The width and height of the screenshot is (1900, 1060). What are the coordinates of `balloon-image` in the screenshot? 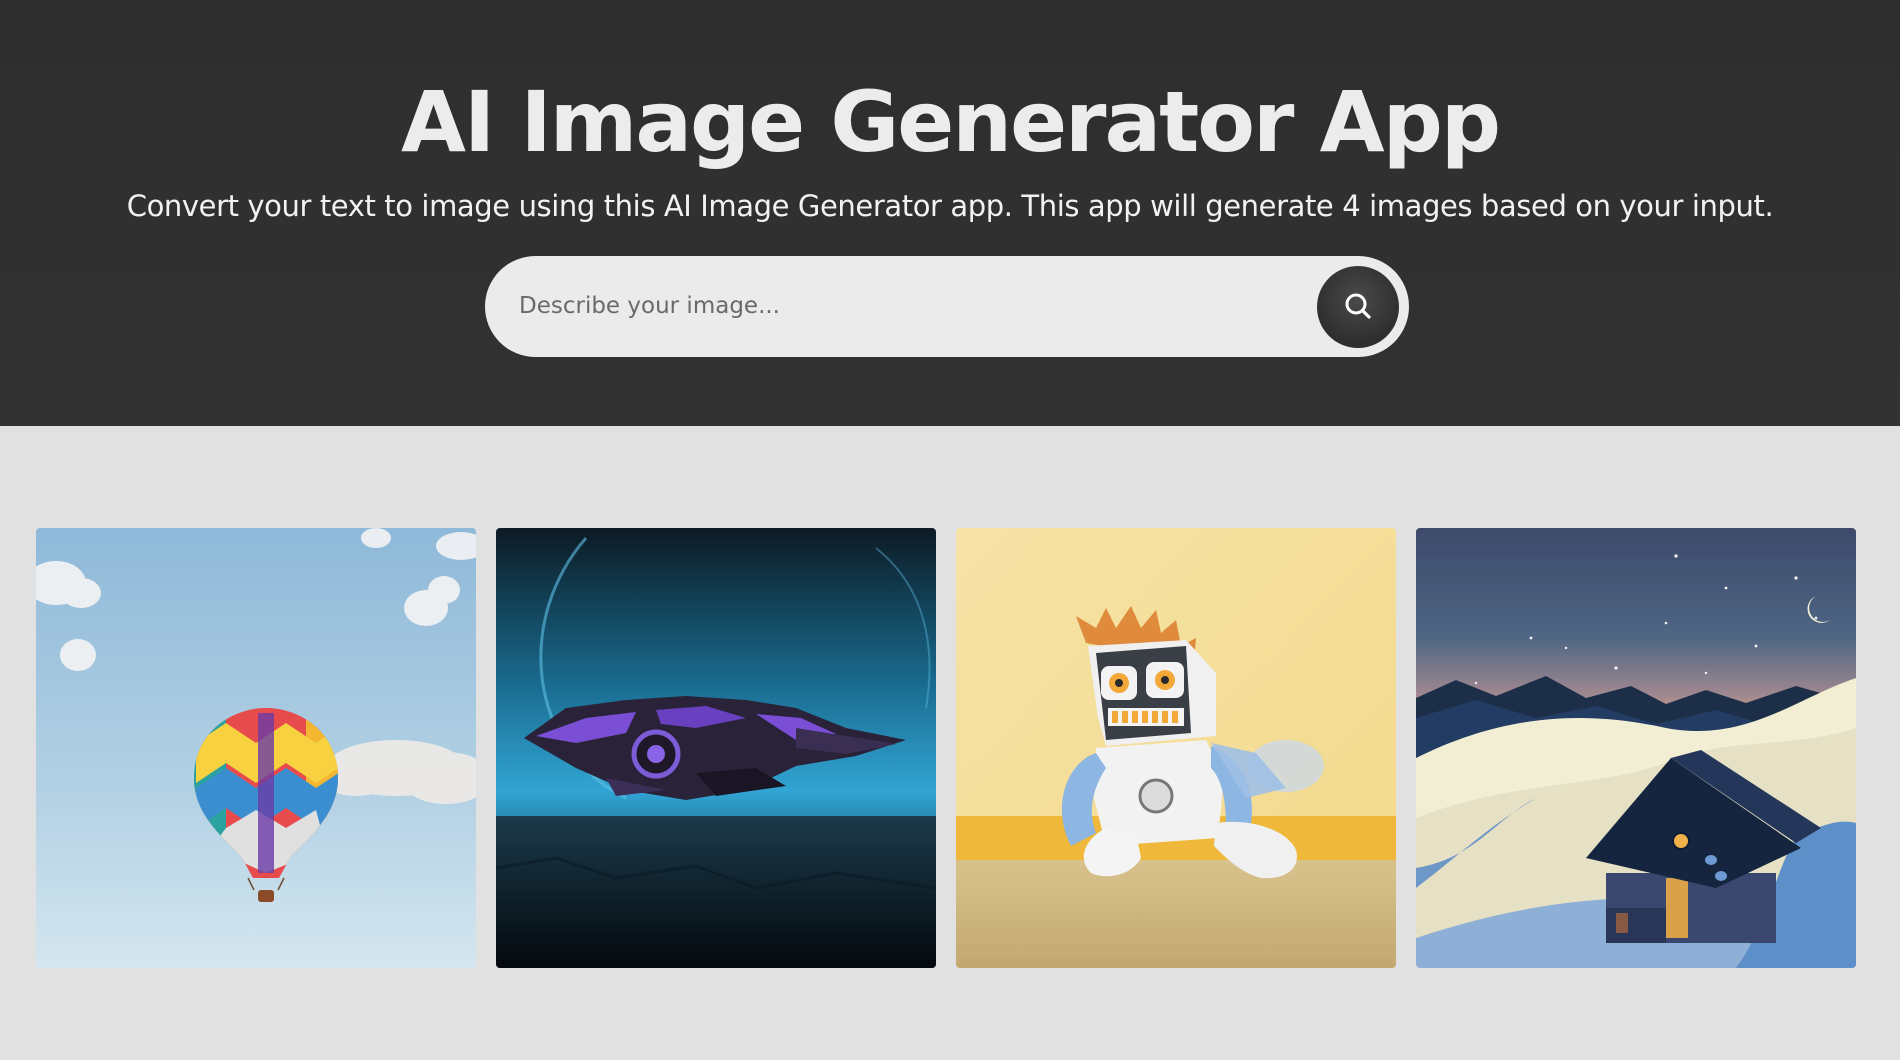 It's located at (256, 748).